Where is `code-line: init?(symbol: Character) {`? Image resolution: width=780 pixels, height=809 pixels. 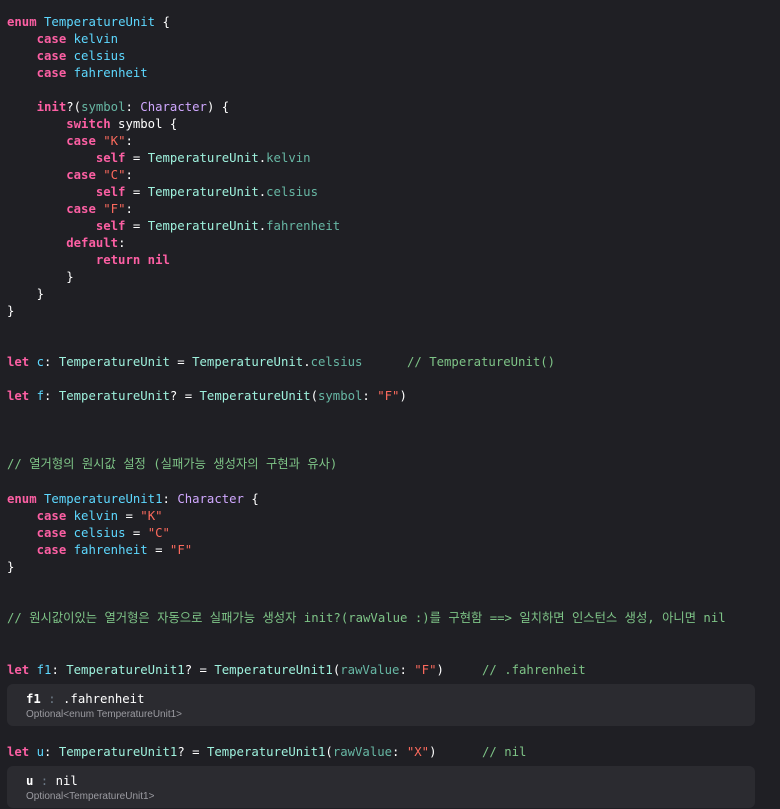 code-line: init?(symbol: Character) { is located at coordinates (118, 107).